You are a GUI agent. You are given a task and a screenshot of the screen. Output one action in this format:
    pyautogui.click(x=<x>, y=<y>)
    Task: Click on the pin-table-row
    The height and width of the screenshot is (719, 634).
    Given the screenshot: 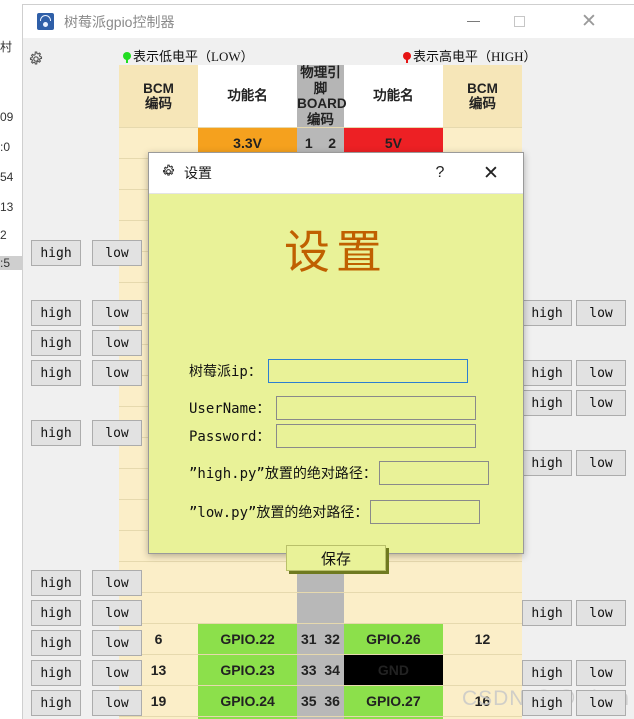 What is the action you would take?
    pyautogui.click(x=320, y=608)
    